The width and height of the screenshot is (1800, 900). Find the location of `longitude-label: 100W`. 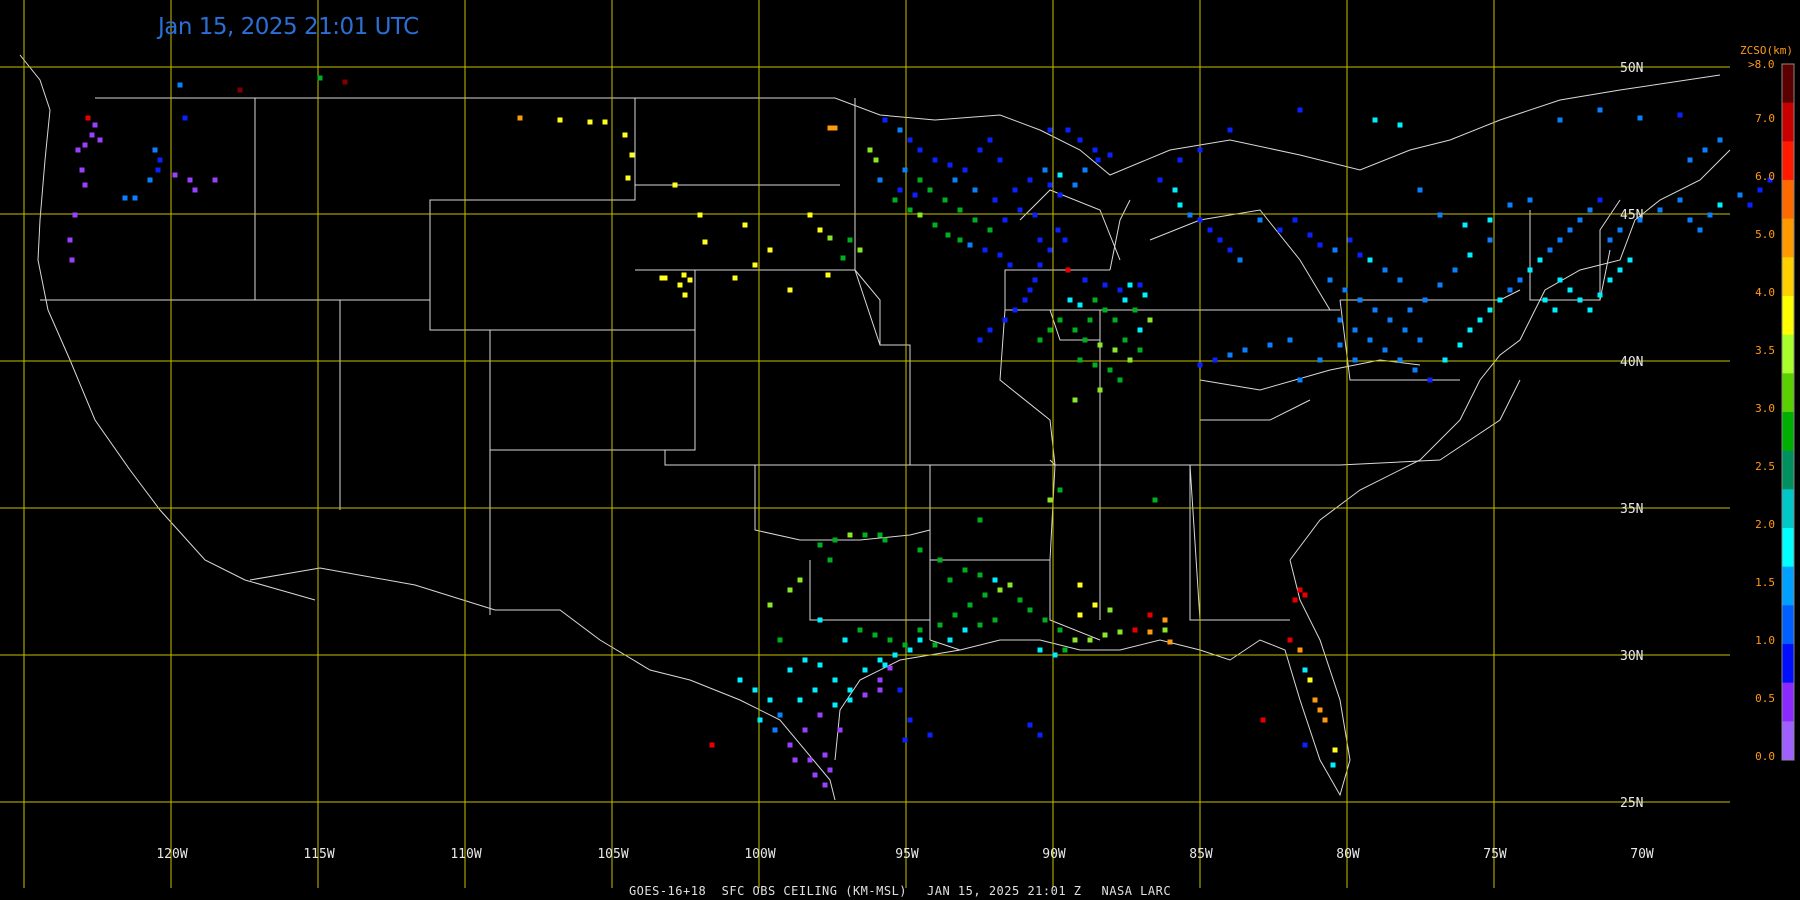

longitude-label: 100W is located at coordinates (759, 854).